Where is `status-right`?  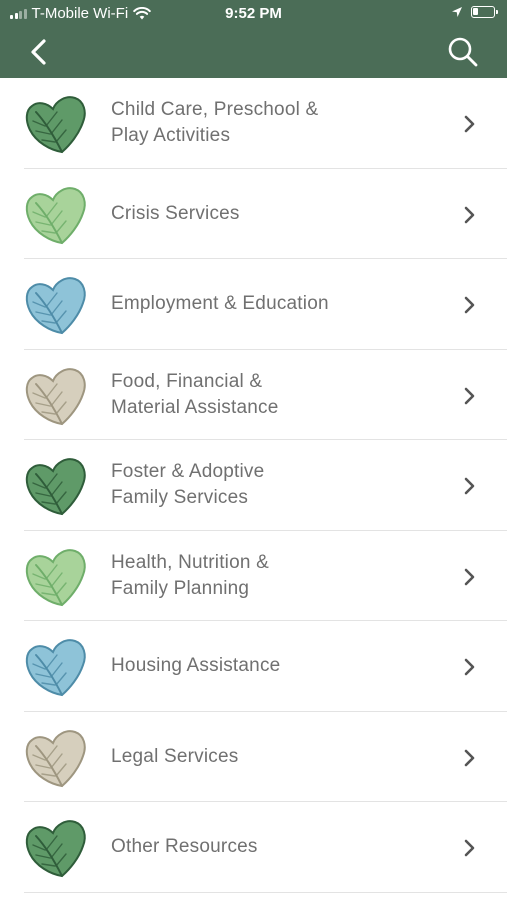 status-right is located at coordinates (474, 12).